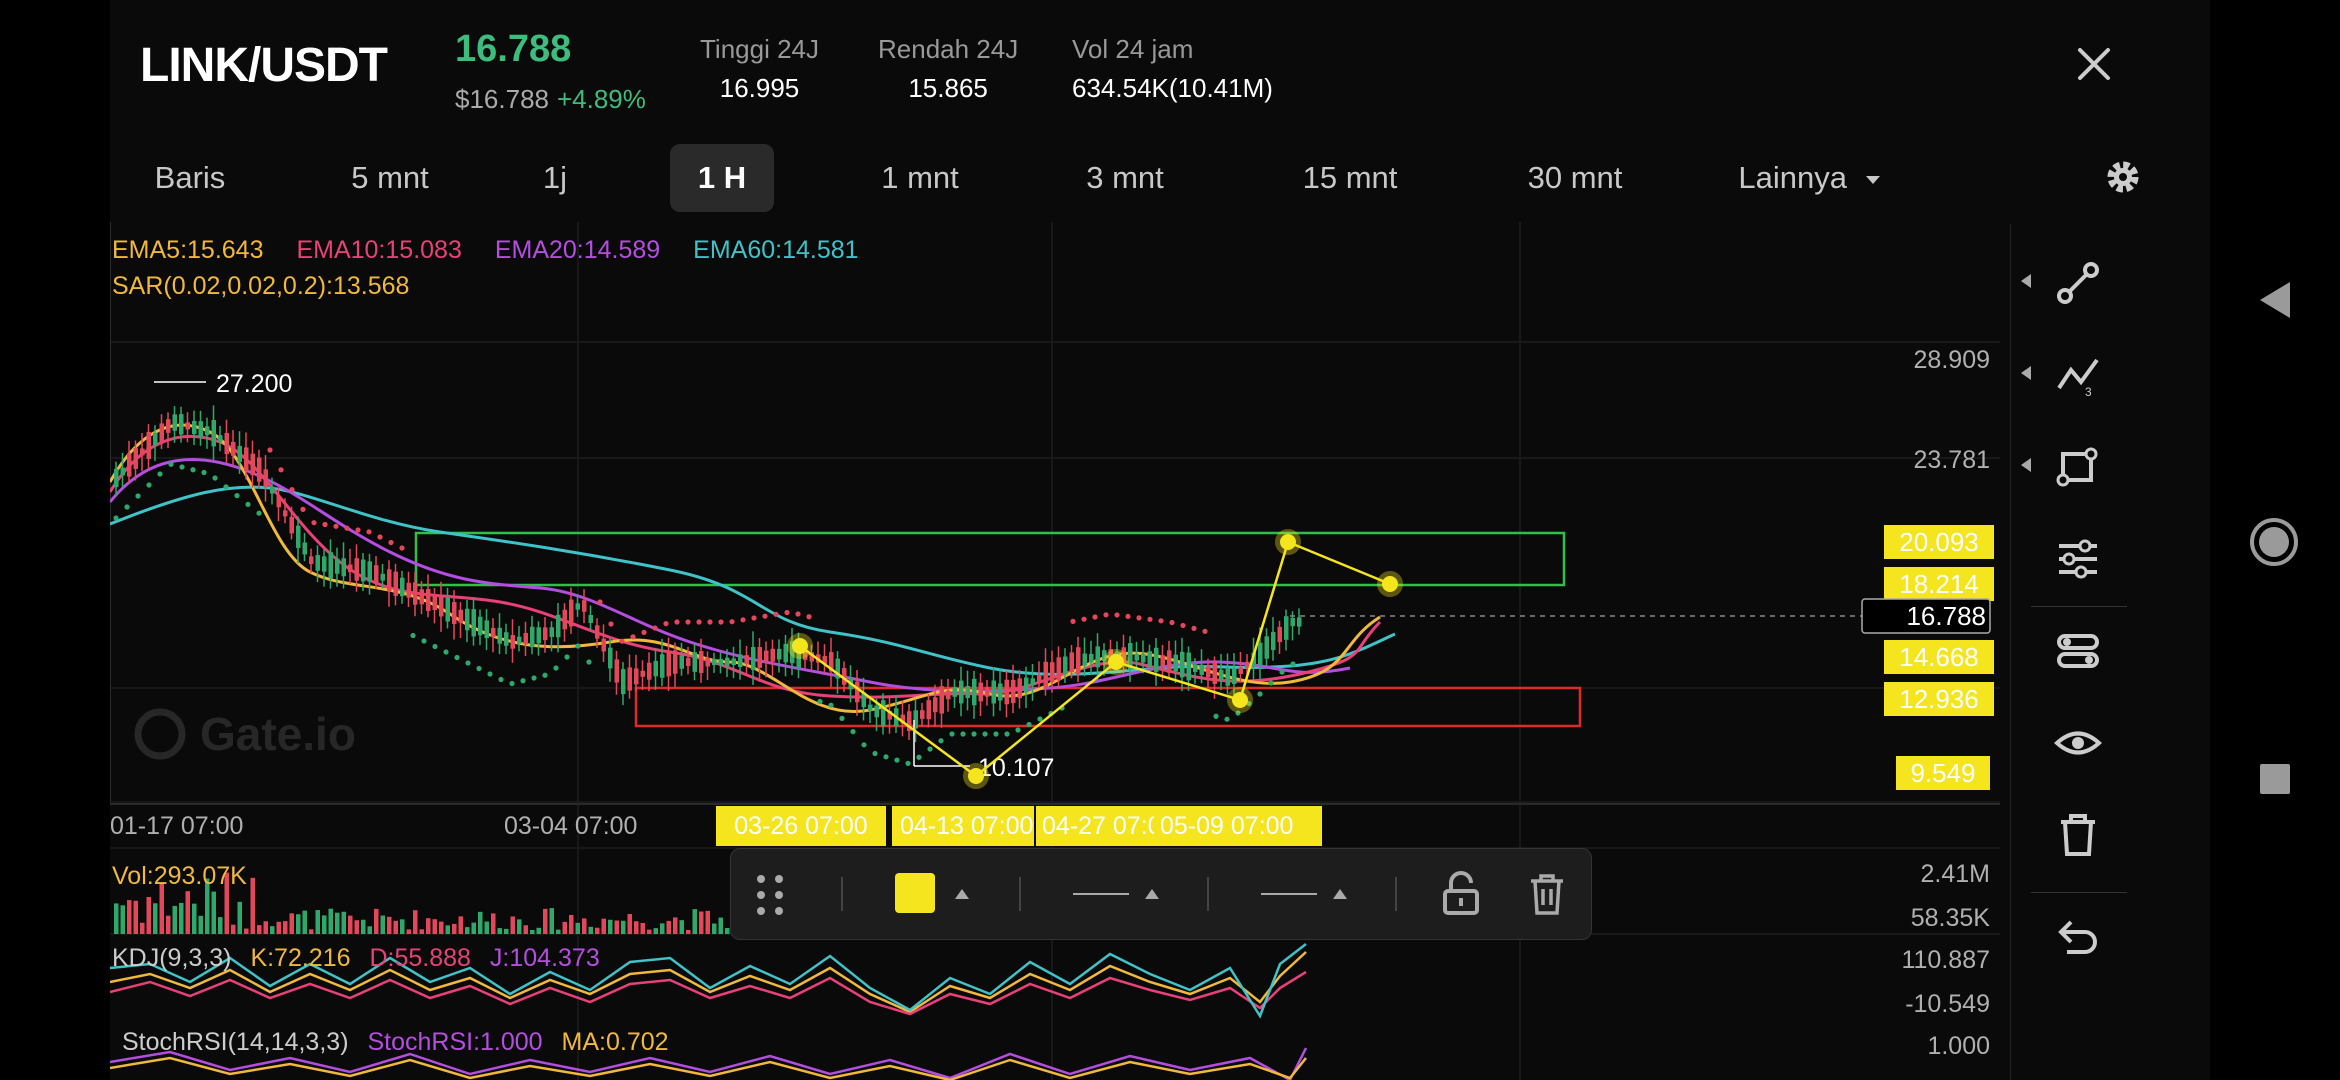  I want to click on home-icon, so click(2274, 542).